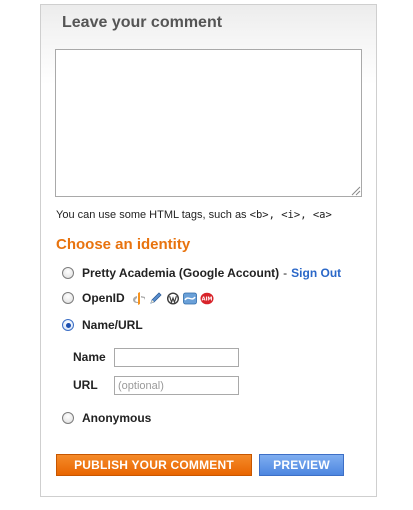 The width and height of the screenshot is (413, 510). I want to click on aim-icon: AIM, so click(207, 298).